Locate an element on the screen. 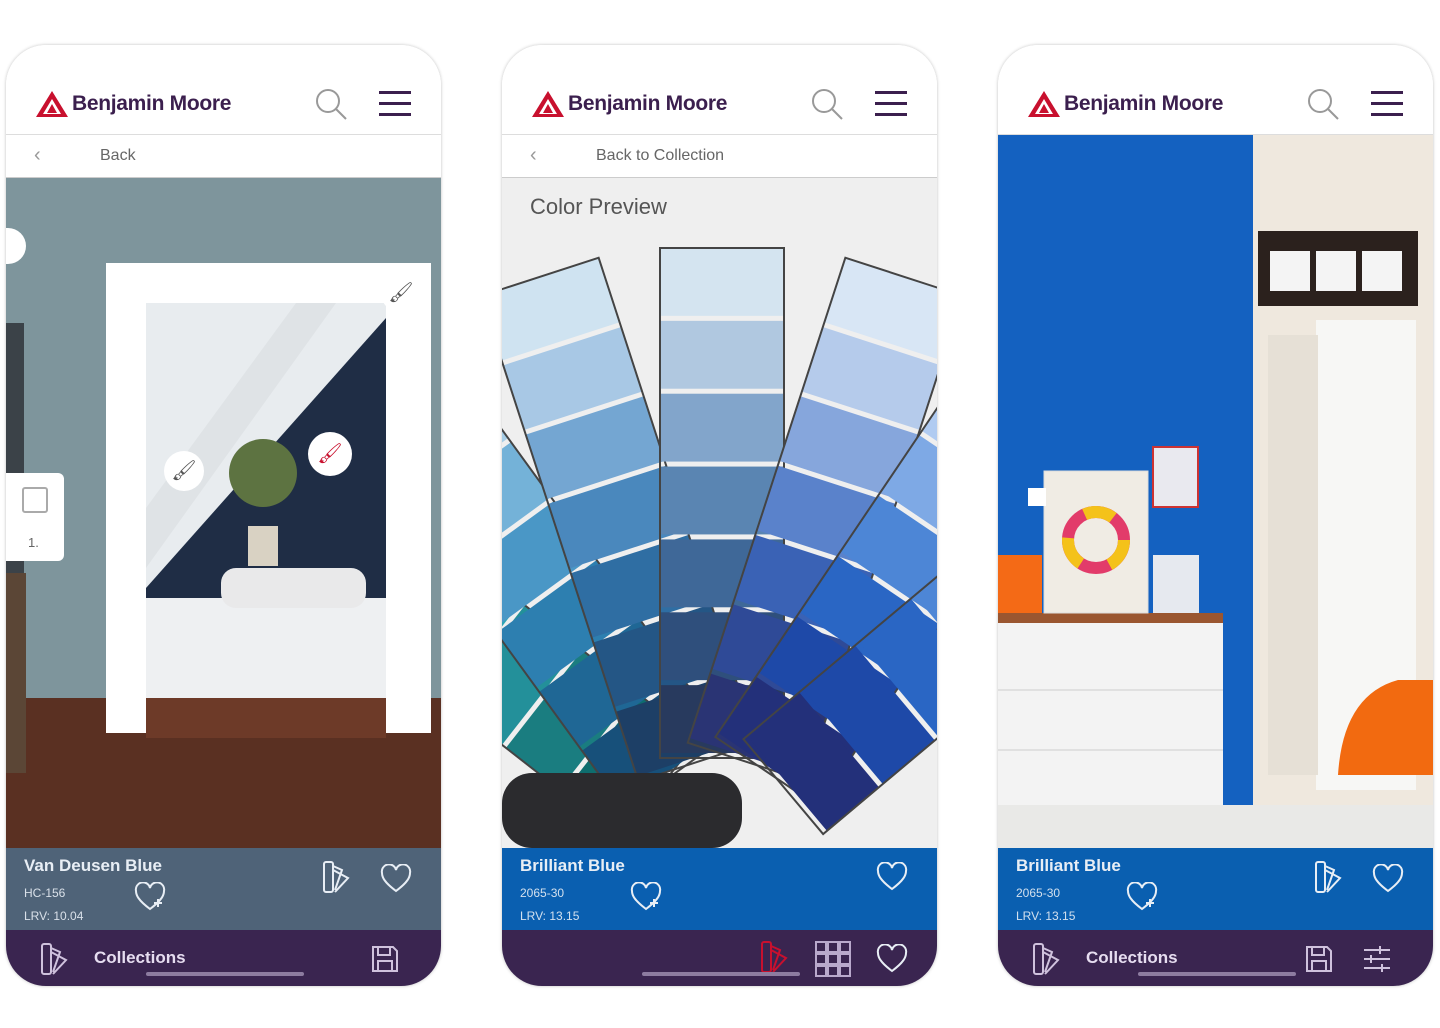  bottom-nav is located at coordinates (719, 958).